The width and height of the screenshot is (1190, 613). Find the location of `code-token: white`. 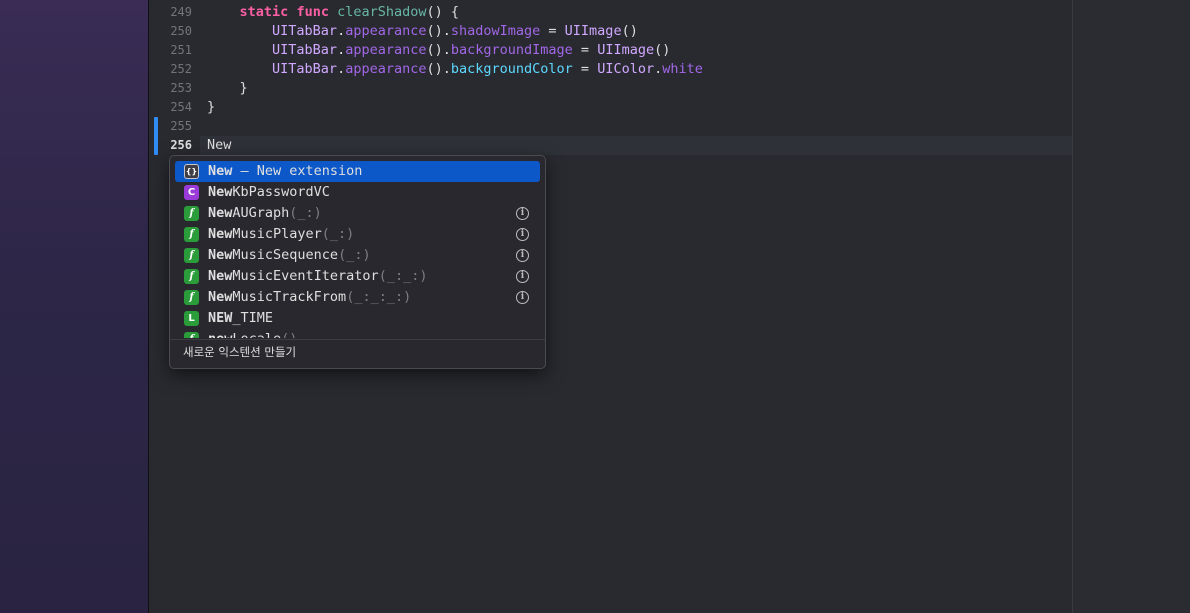

code-token: white is located at coordinates (682, 69).